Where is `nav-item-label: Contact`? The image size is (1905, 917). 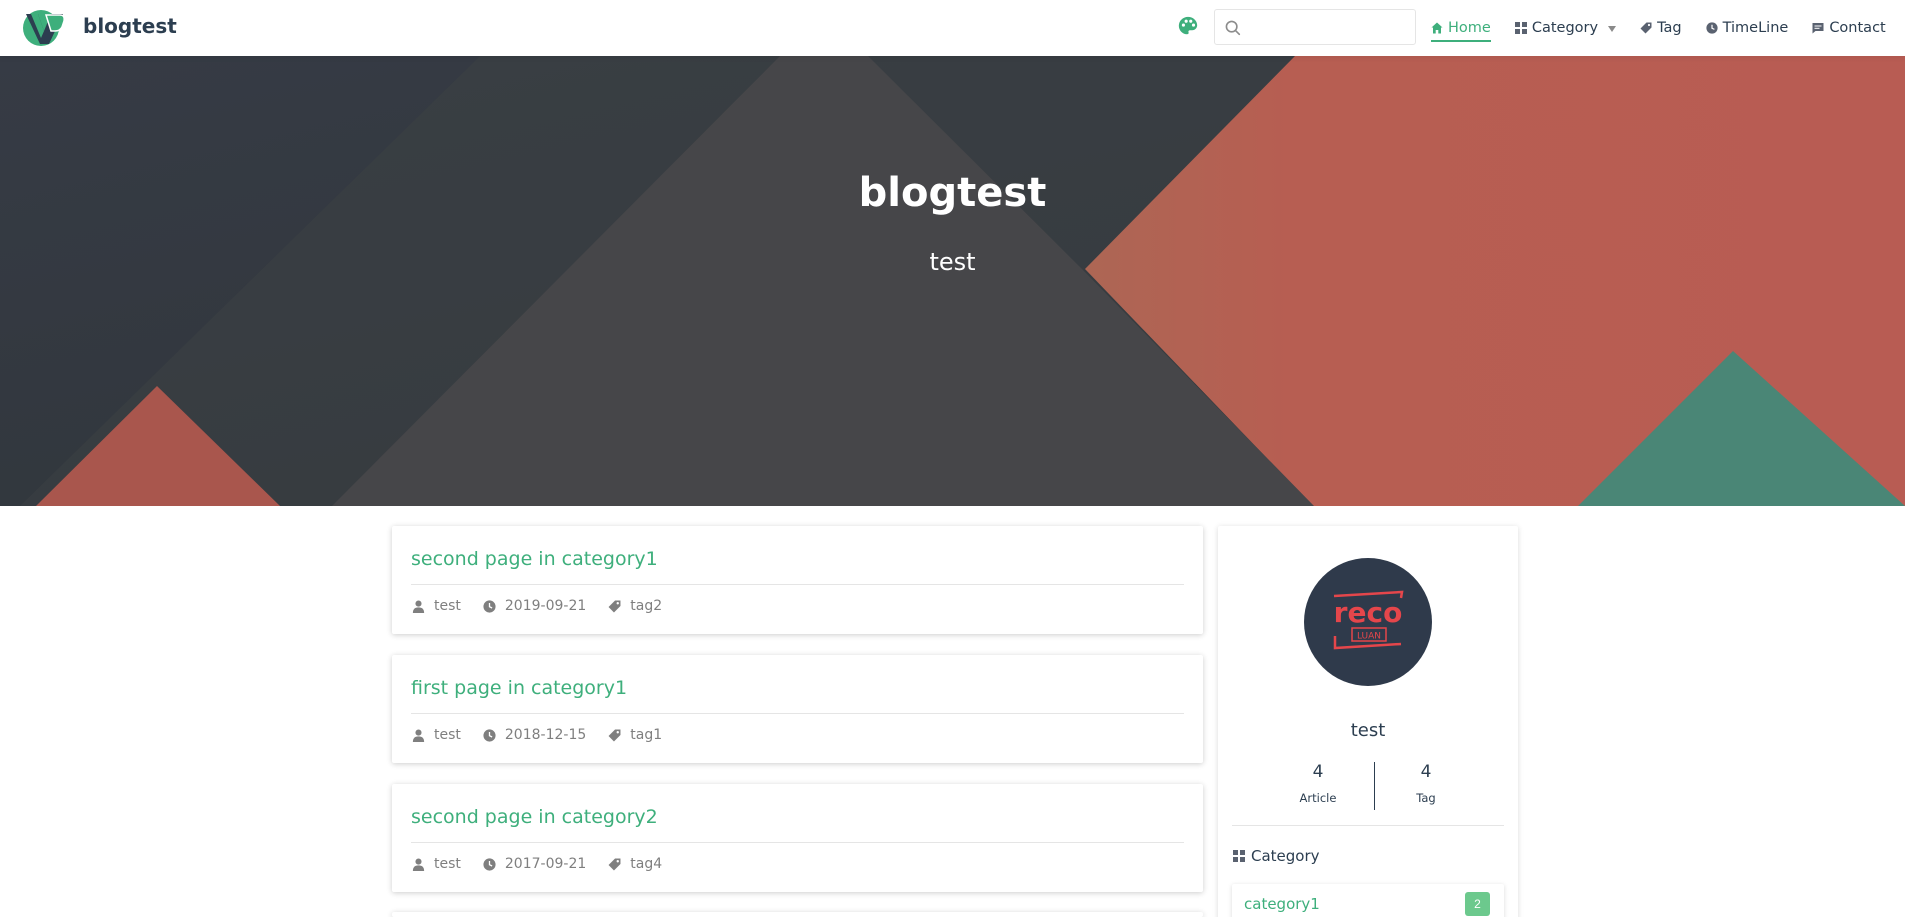
nav-item-label: Contact is located at coordinates (1857, 28).